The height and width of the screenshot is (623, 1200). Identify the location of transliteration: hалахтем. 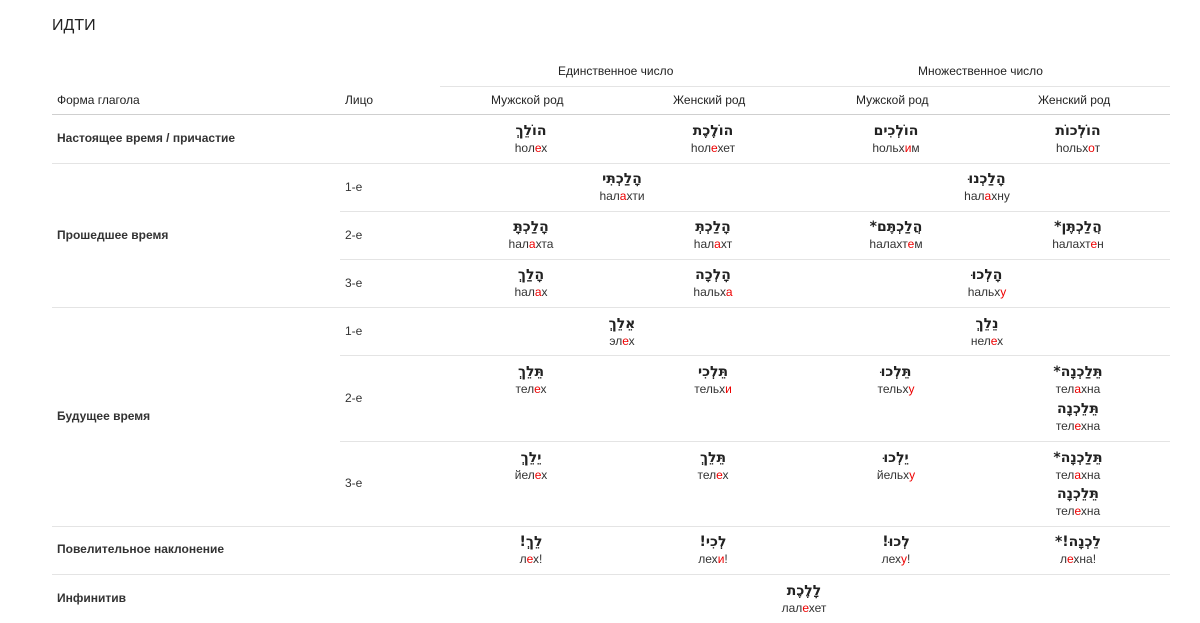
(896, 244).